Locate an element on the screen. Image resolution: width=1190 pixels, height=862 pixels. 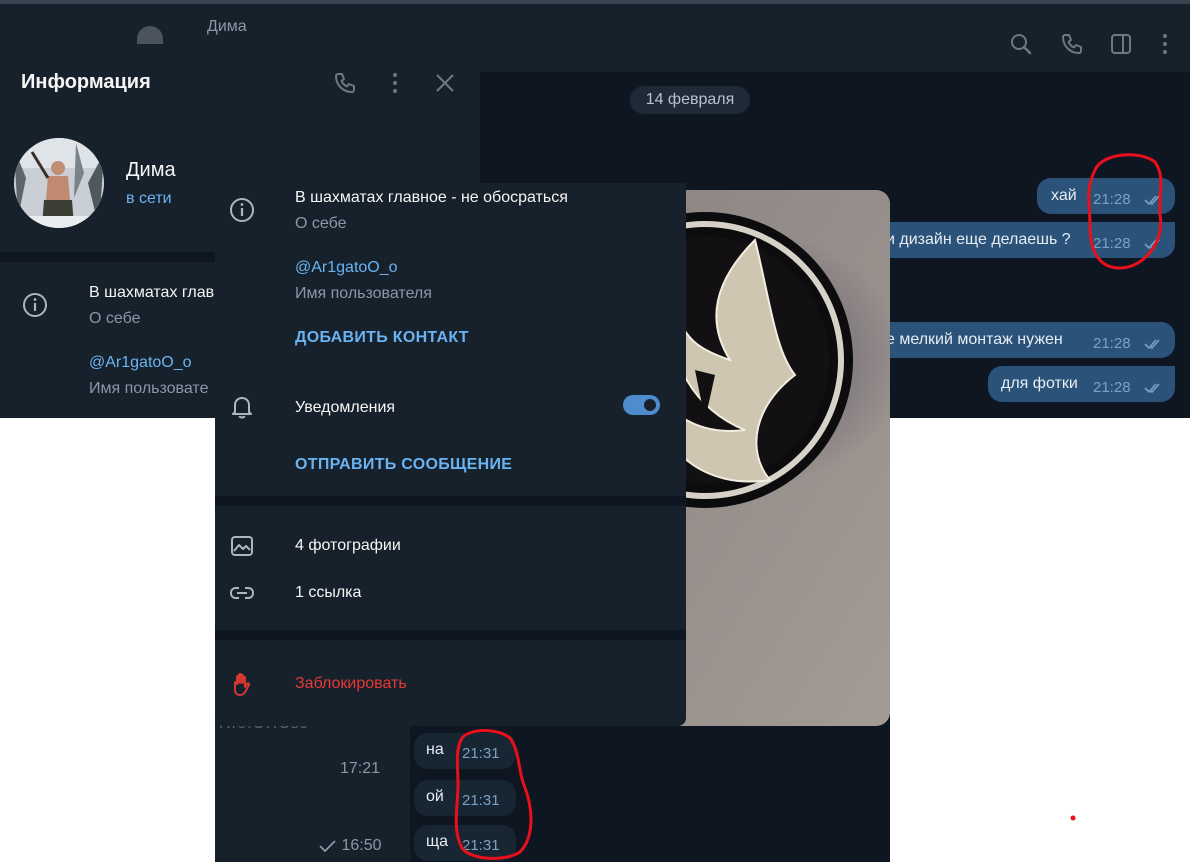
sidebar-toggle-icon is located at coordinates (1121, 44).